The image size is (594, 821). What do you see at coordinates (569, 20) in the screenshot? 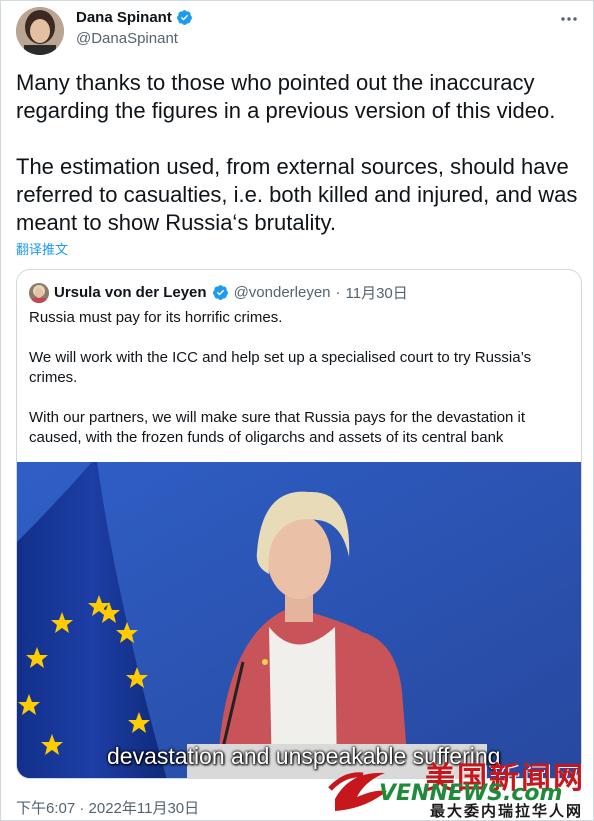
I see `more-dots-icon` at bounding box center [569, 20].